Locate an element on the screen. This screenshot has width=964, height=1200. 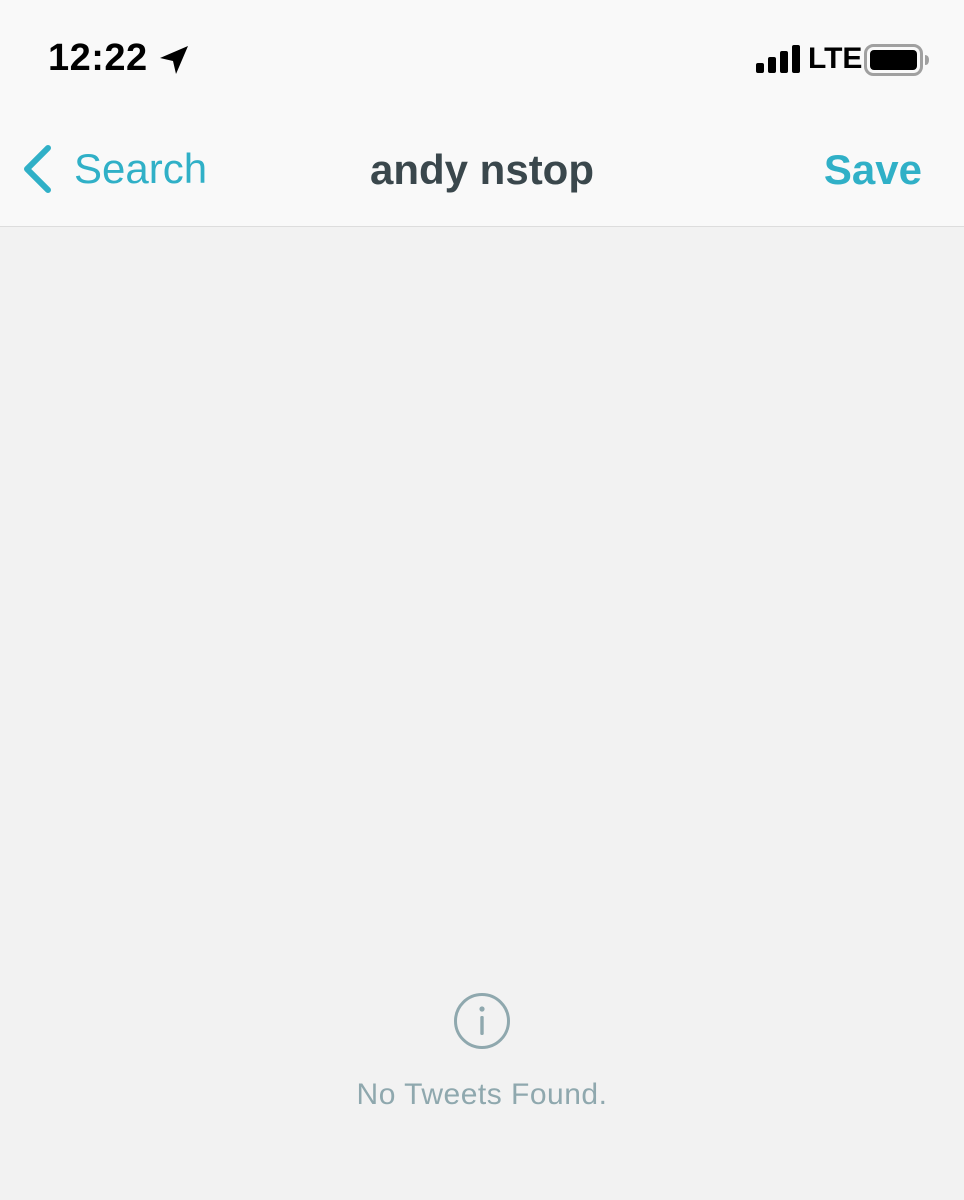
battery-icon is located at coordinates (896, 60).